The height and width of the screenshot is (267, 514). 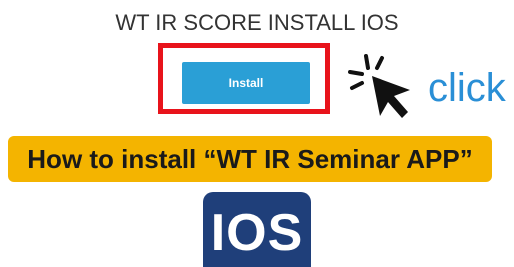 What do you see at coordinates (246, 83) in the screenshot?
I see `install-button: Install` at bounding box center [246, 83].